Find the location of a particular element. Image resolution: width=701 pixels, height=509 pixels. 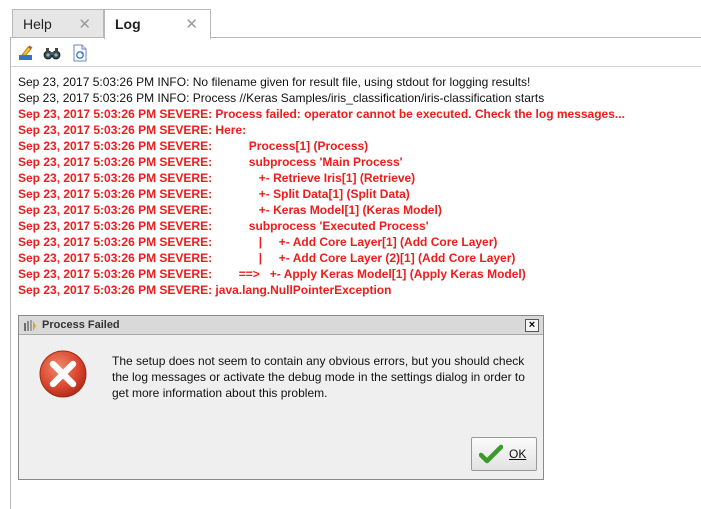

tab-help-label: Help is located at coordinates (37, 24).